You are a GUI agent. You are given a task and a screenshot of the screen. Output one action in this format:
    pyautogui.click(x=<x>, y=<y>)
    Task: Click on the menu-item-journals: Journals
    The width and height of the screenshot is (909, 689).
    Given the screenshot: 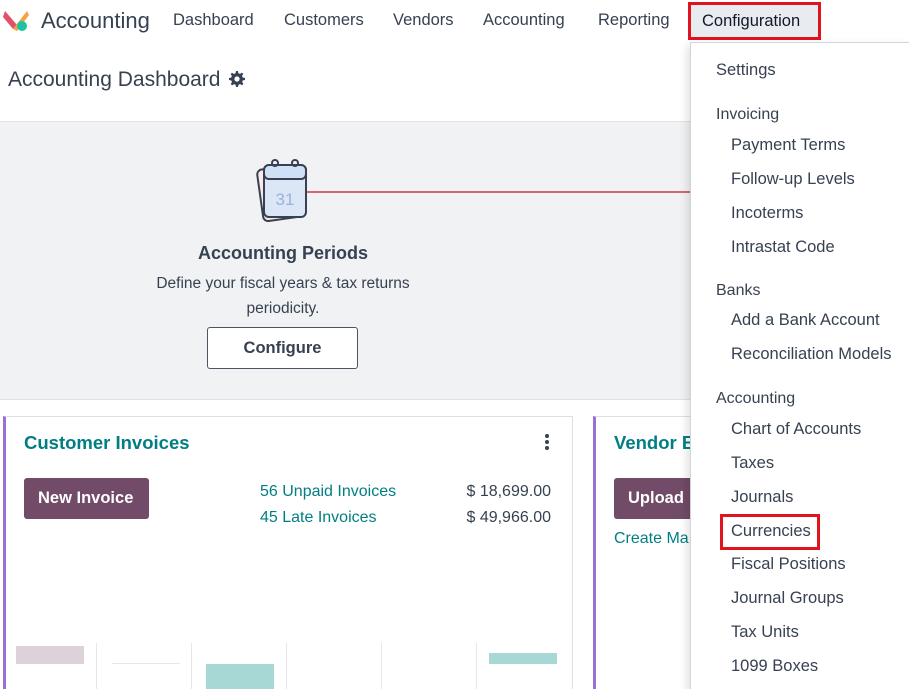 What is the action you would take?
    pyautogui.click(x=762, y=497)
    